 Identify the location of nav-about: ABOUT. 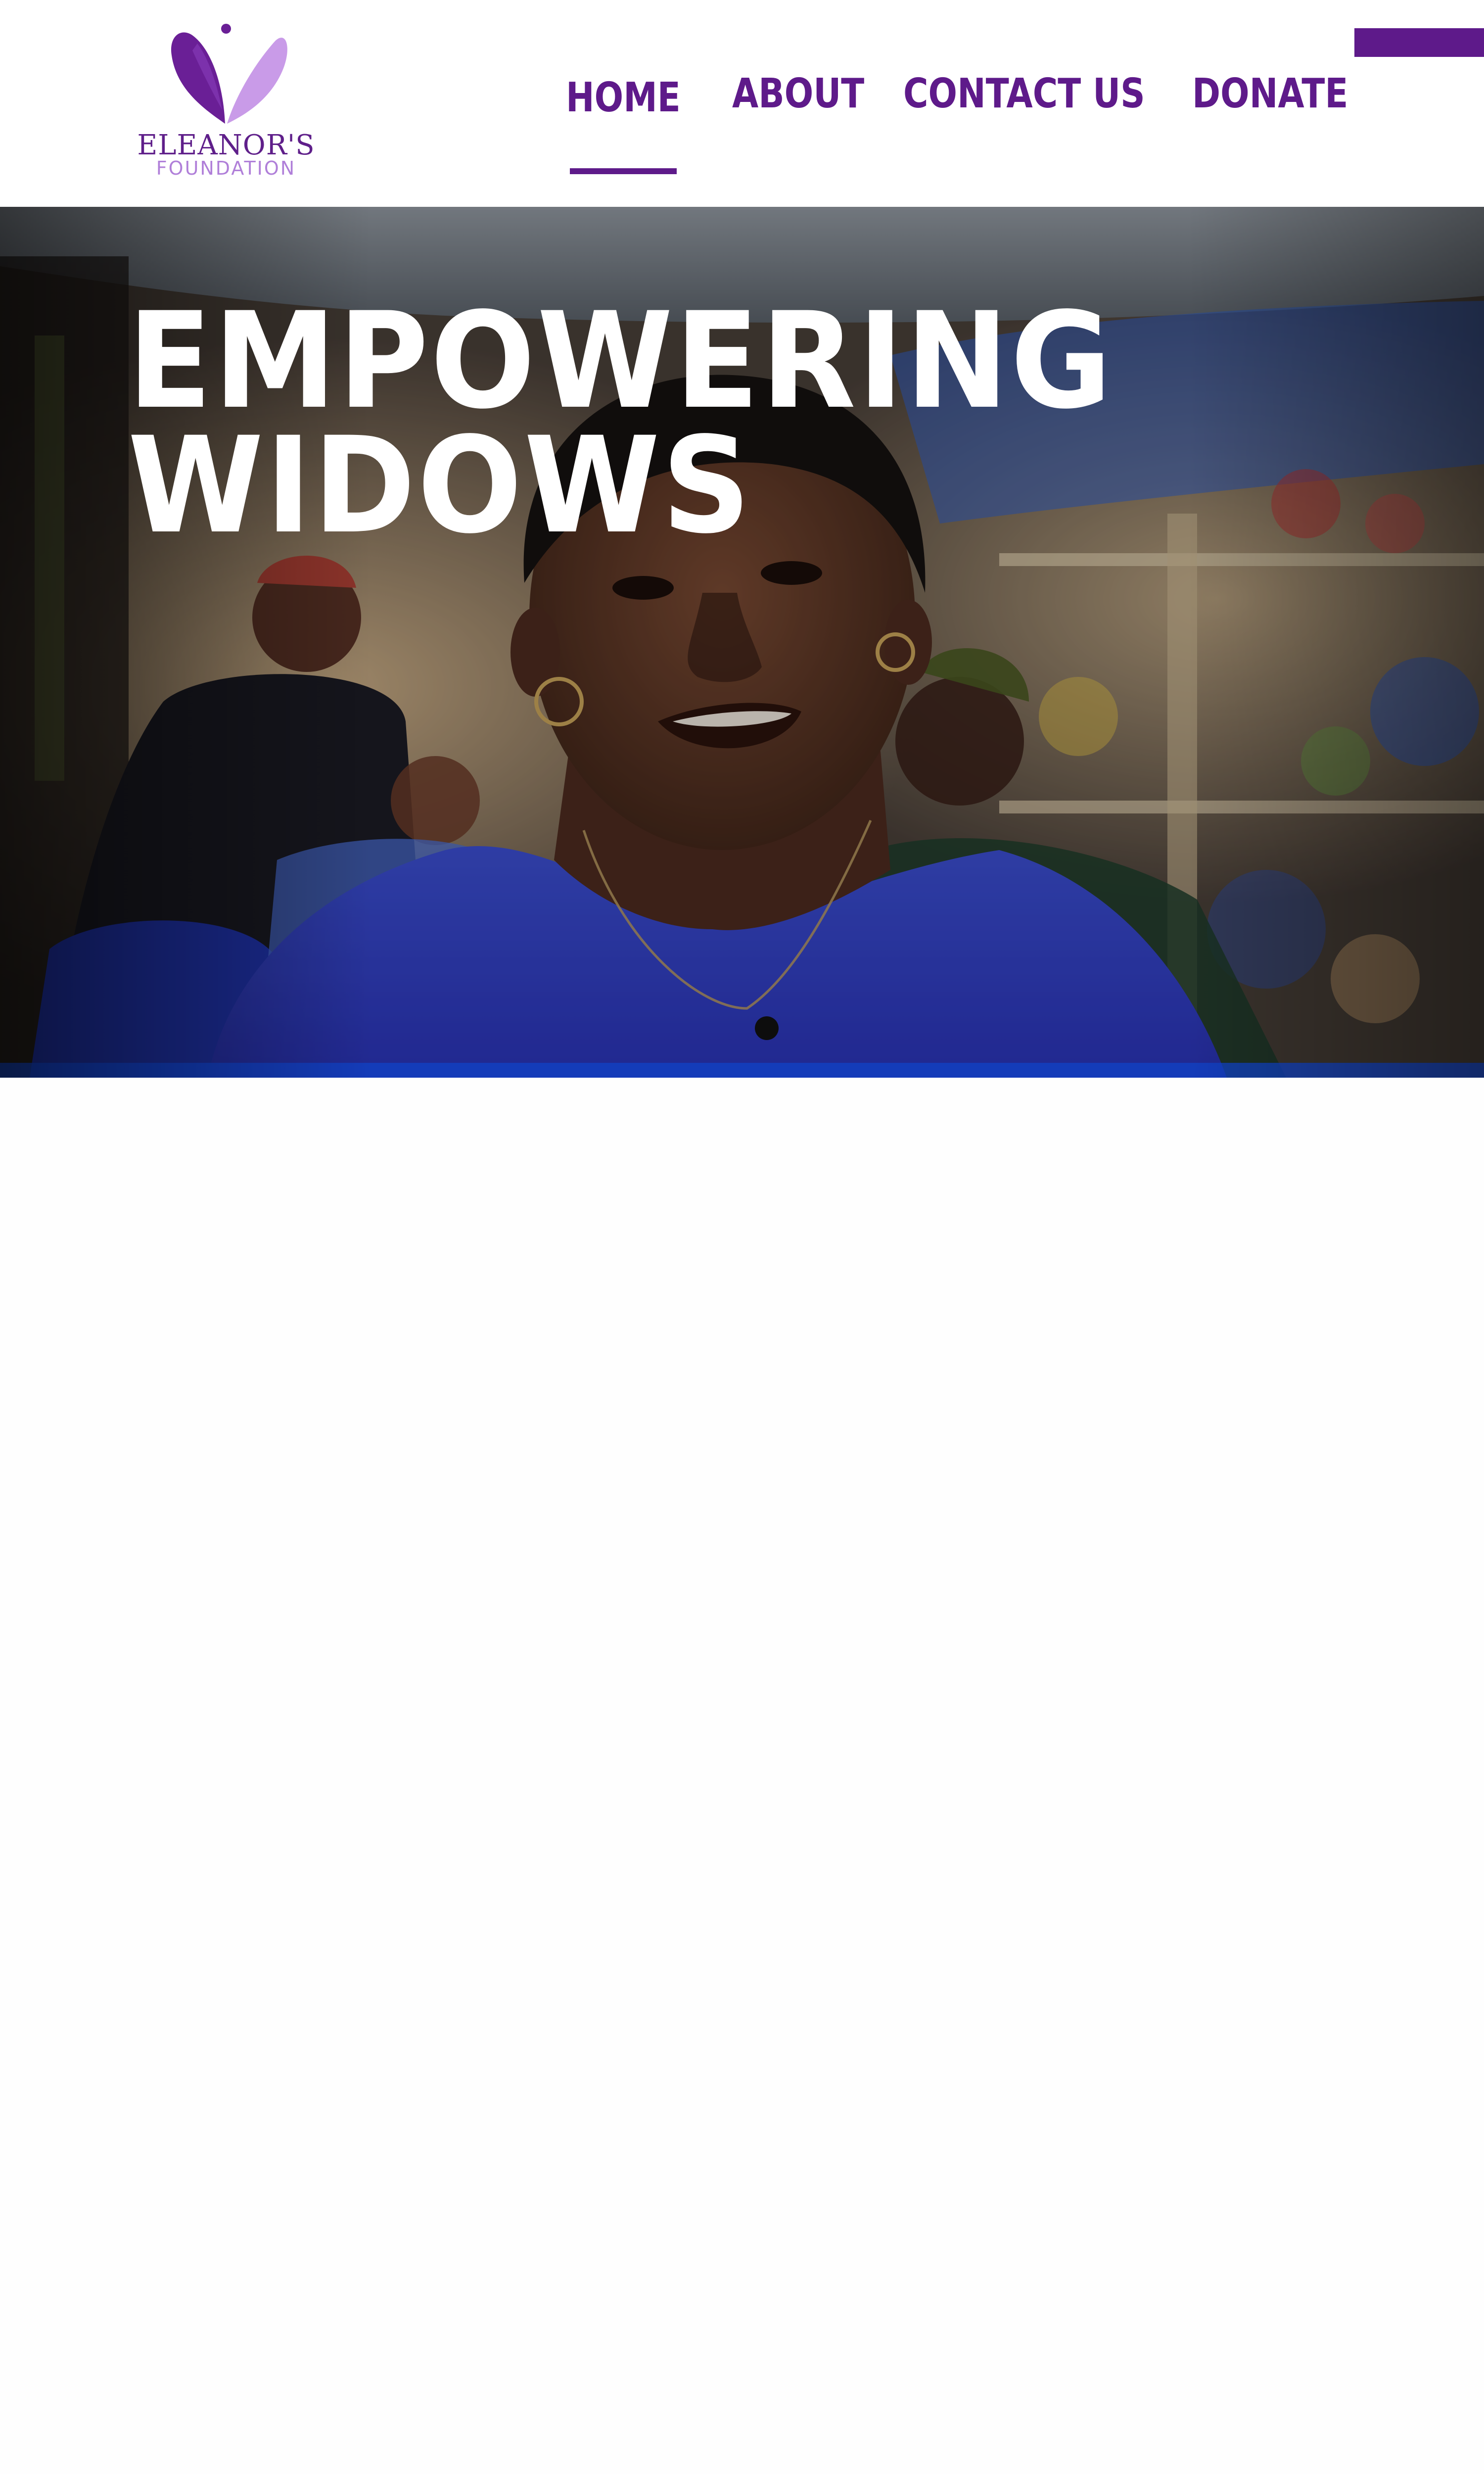
(798, 94).